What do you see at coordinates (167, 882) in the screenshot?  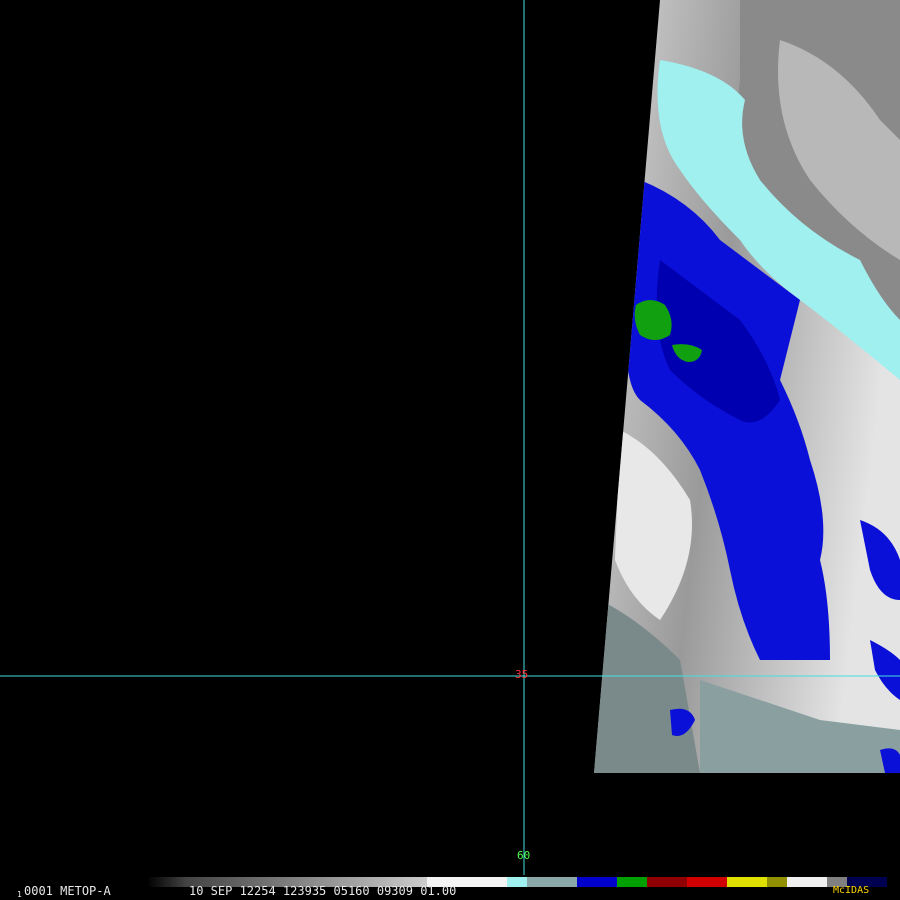 I see `color-scale-segment-dark-gray` at bounding box center [167, 882].